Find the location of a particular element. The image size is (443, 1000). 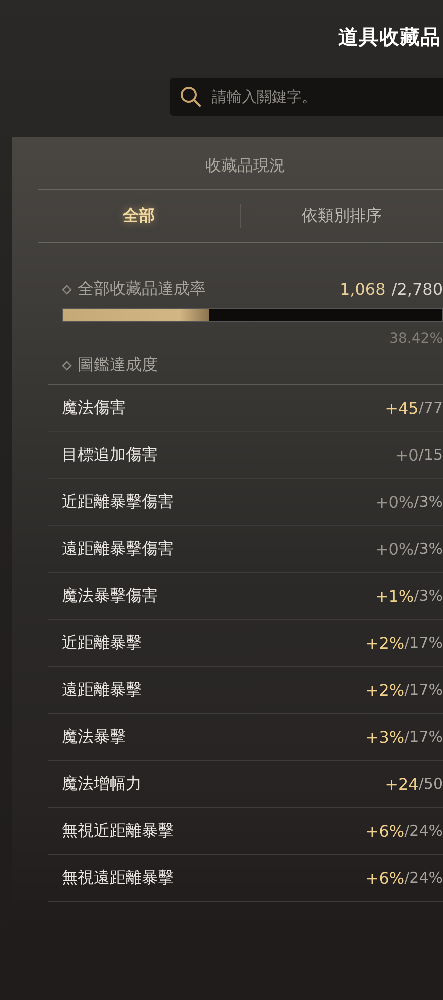

stat-bonus: +1% is located at coordinates (394, 596).